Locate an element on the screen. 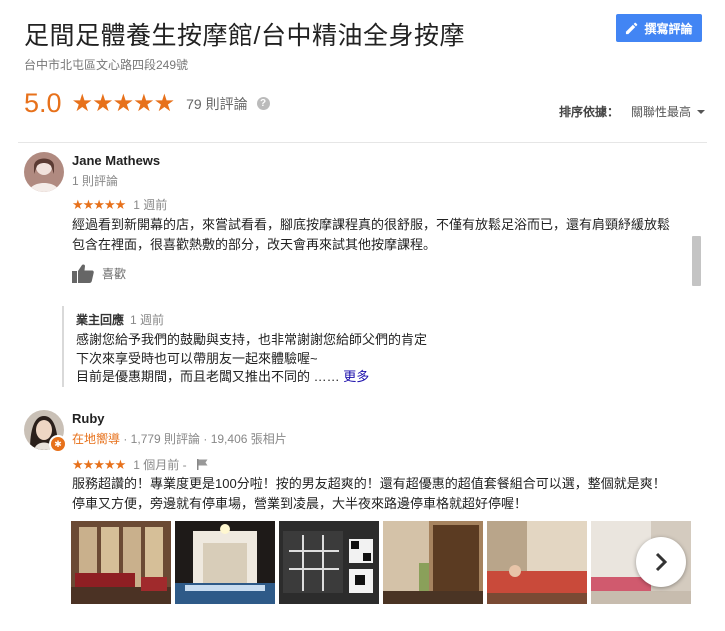  rating-value: 5.0 is located at coordinates (43, 103).